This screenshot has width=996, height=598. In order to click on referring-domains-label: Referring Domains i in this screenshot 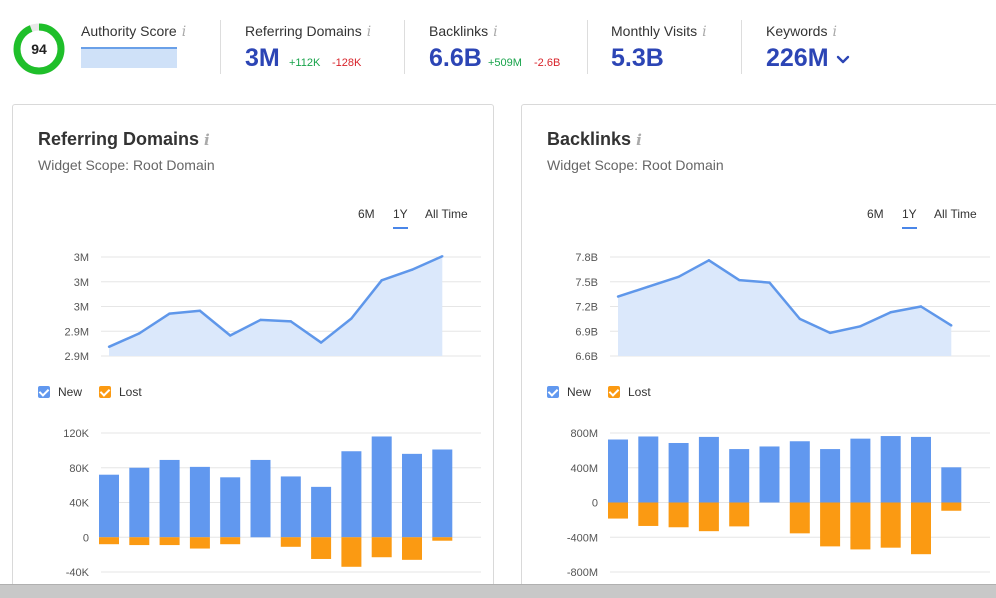, I will do `click(308, 31)`.